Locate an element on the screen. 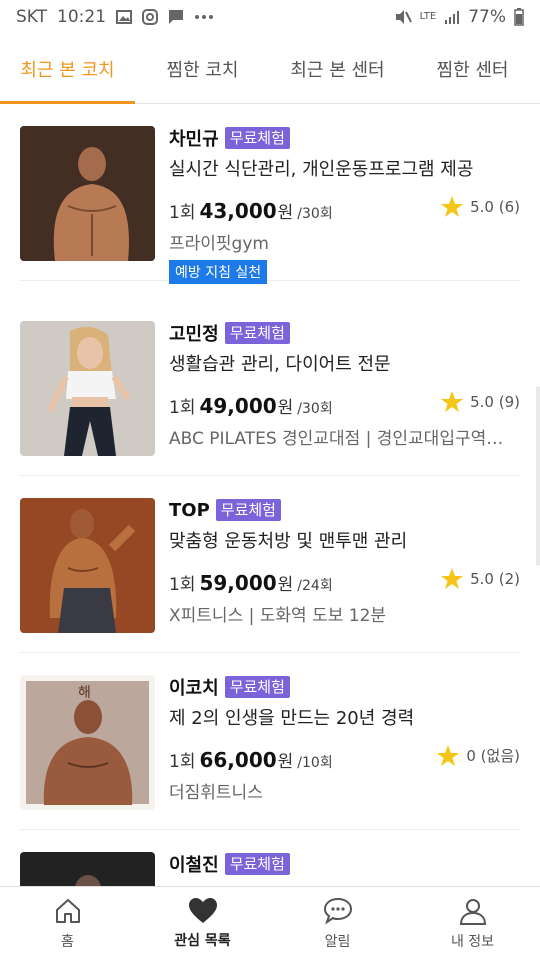 The height and width of the screenshot is (960, 540). rating-text: 5.0 (6) is located at coordinates (495, 206).